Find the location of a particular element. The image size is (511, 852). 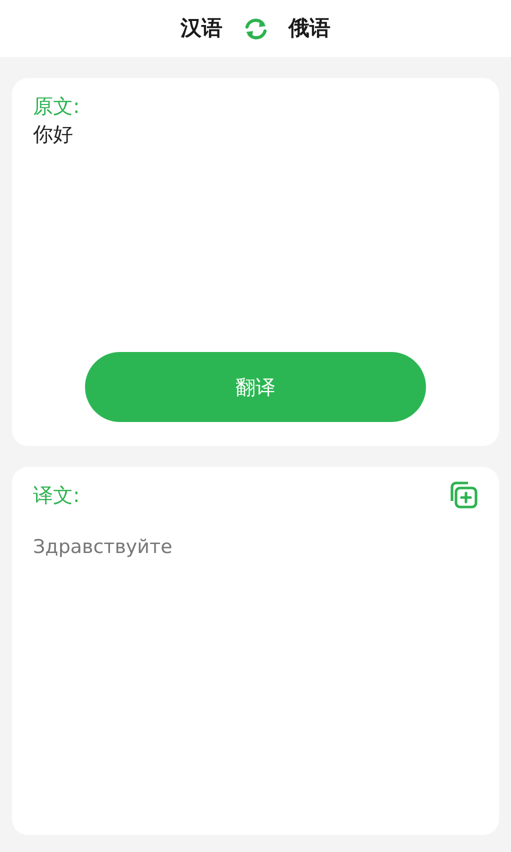

source-label: 原文: is located at coordinates (57, 106).